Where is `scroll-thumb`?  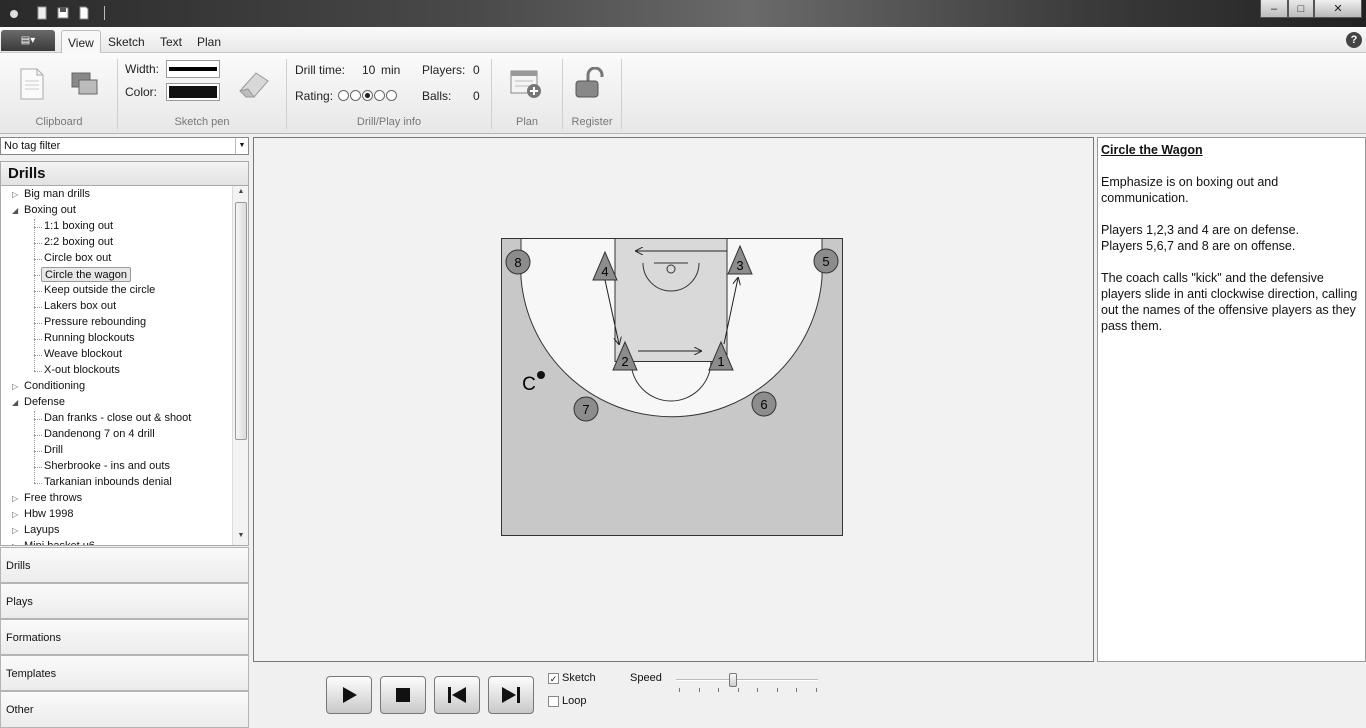 scroll-thumb is located at coordinates (241, 321).